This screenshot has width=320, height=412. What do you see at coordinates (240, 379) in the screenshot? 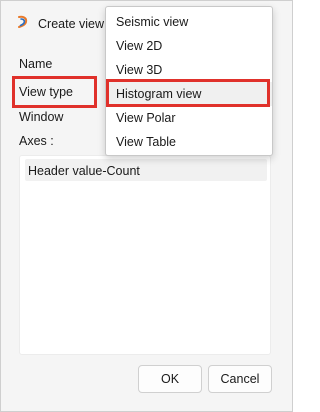
I see `cancel-button: Cancel` at bounding box center [240, 379].